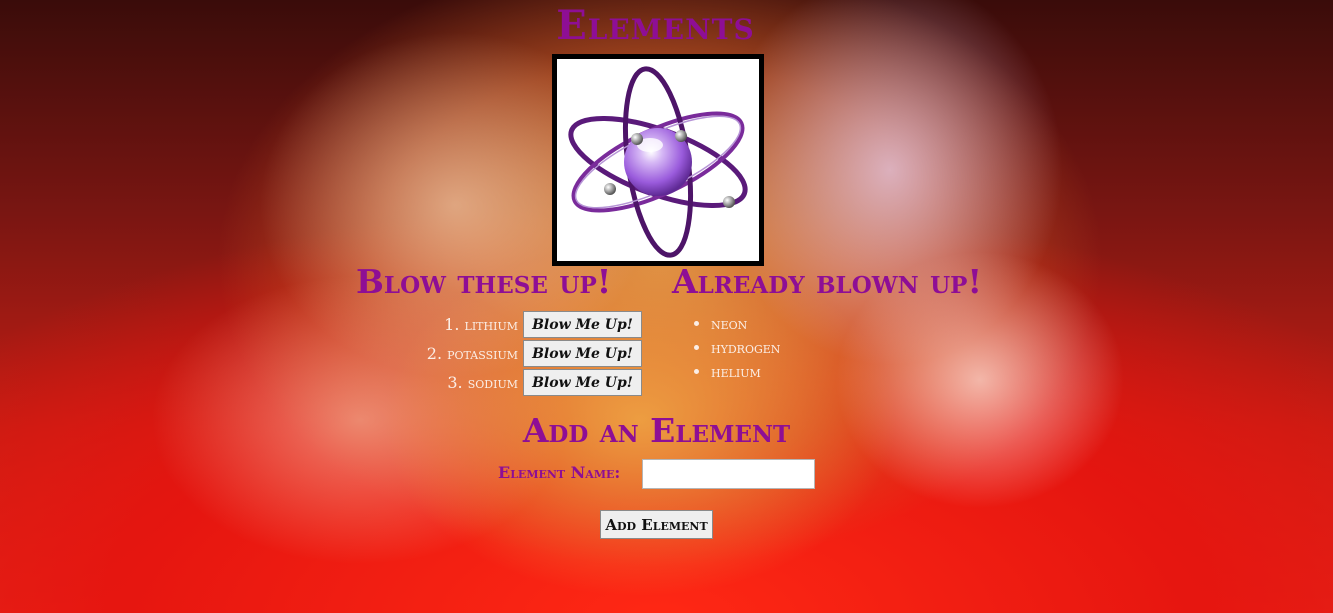 This screenshot has height=613, width=1333. What do you see at coordinates (656, 524) in the screenshot?
I see `add-element-button: Add Element` at bounding box center [656, 524].